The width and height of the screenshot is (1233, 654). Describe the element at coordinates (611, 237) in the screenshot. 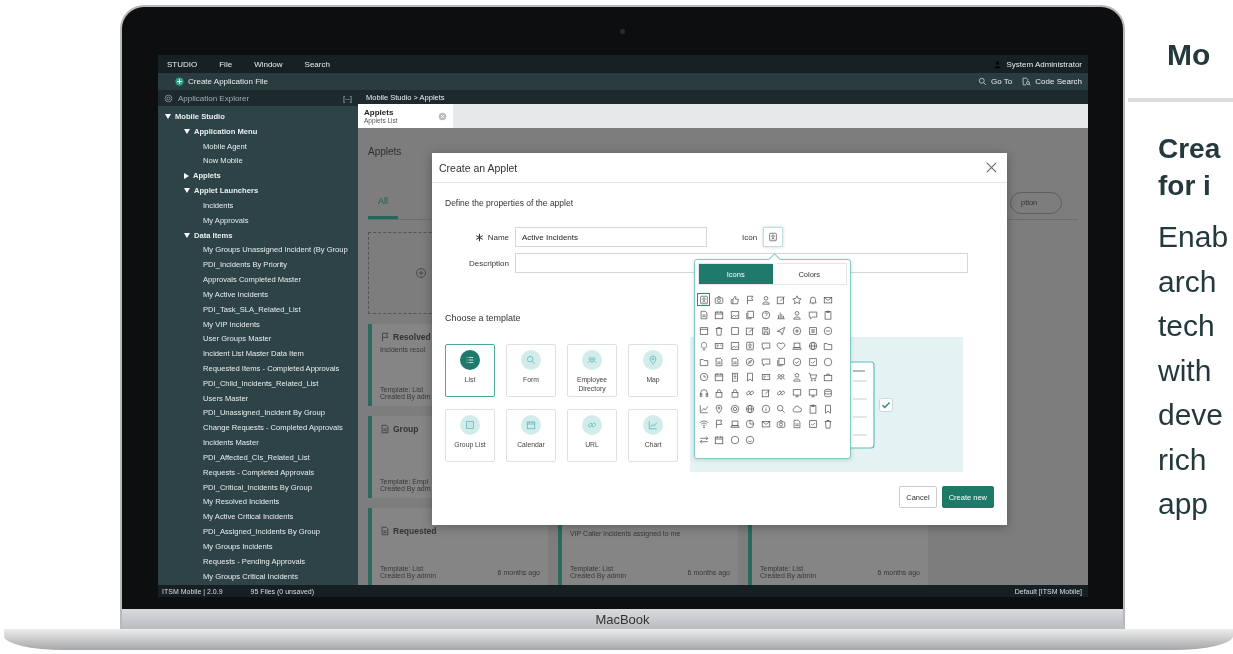

I see `name-input: Active Incidents` at that location.